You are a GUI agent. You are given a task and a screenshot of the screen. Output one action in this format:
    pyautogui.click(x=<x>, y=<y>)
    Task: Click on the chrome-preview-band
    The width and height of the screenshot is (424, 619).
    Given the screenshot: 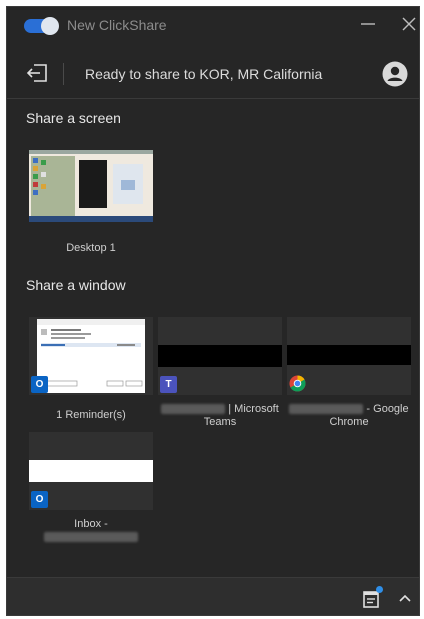 What is the action you would take?
    pyautogui.click(x=349, y=355)
    